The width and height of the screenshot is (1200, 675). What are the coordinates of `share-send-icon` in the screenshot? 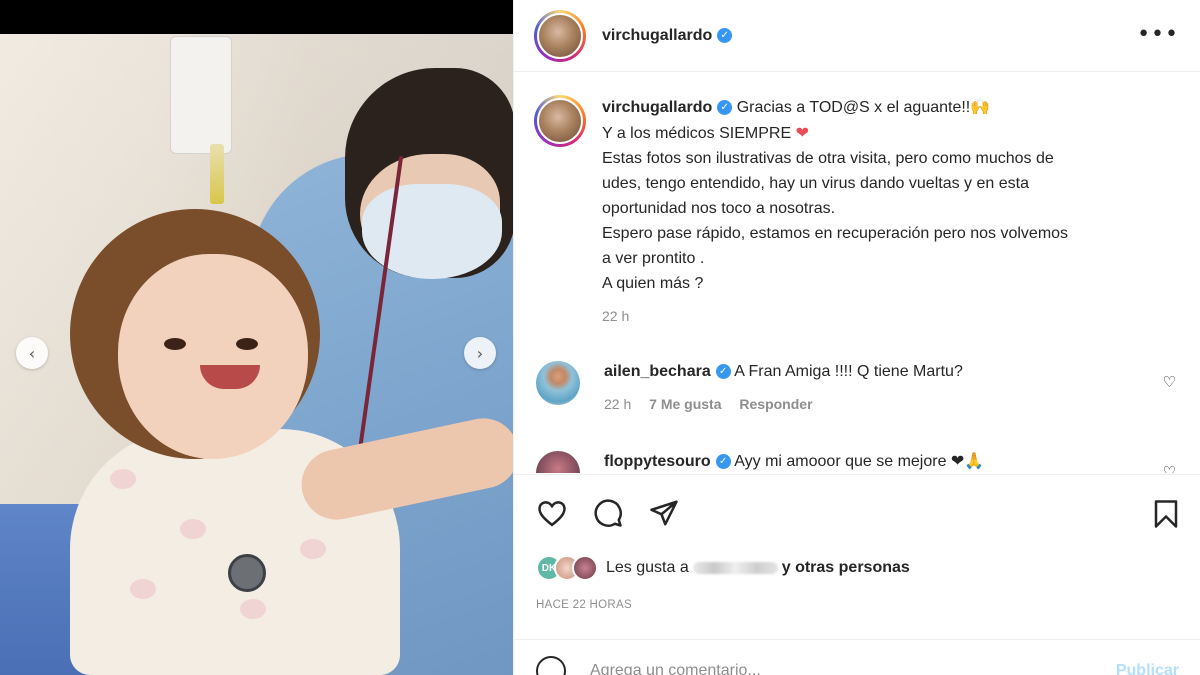 It's located at (664, 513).